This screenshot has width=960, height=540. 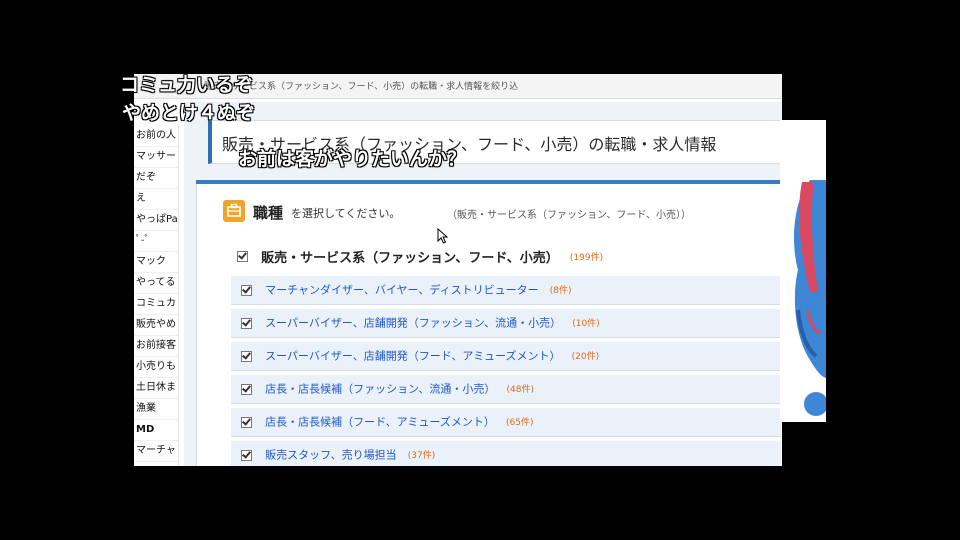 What do you see at coordinates (156, 136) in the screenshot?
I see `comment-list-item: お前の人` at bounding box center [156, 136].